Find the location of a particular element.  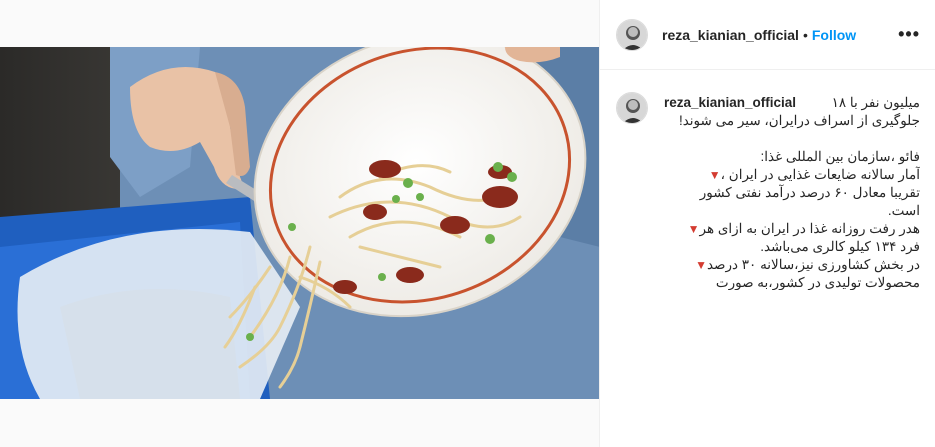

caption-line: فرد ۱۳۴ کیلو کالری می‌باشد. is located at coordinates (840, 246).